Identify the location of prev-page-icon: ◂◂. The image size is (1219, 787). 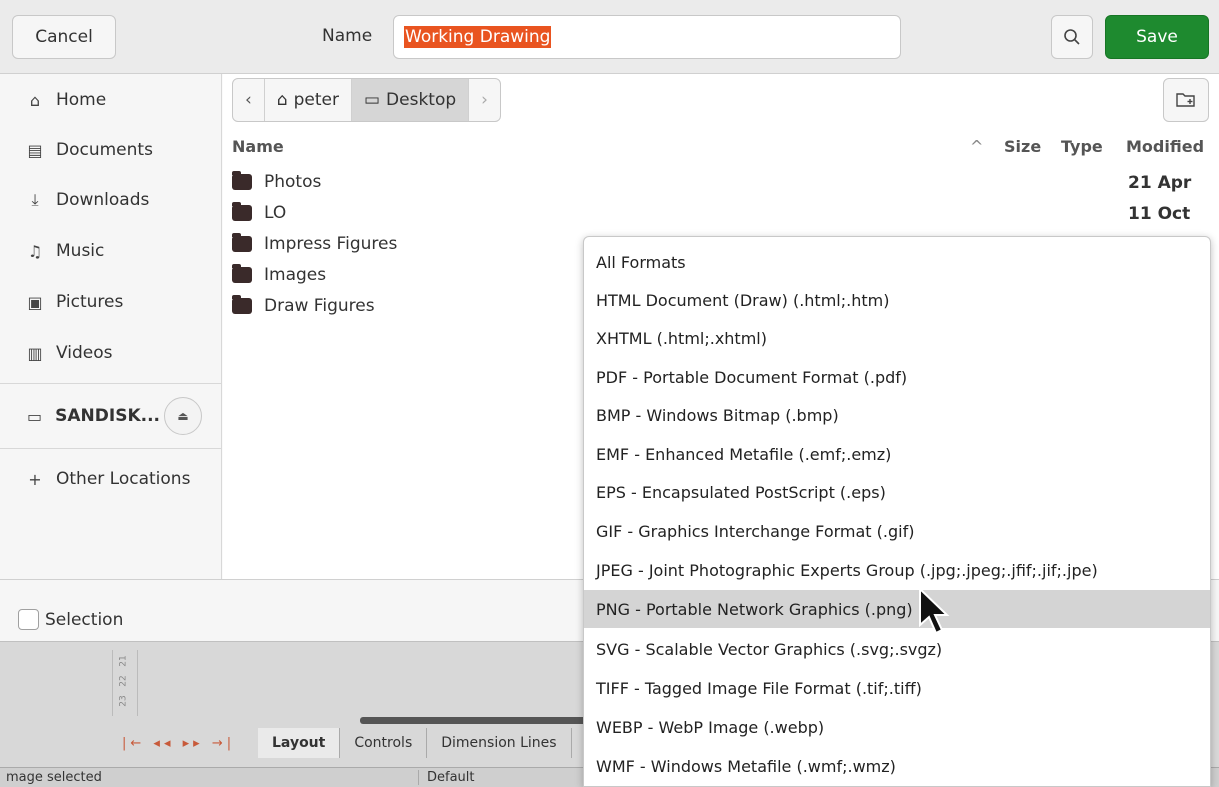
(163, 743).